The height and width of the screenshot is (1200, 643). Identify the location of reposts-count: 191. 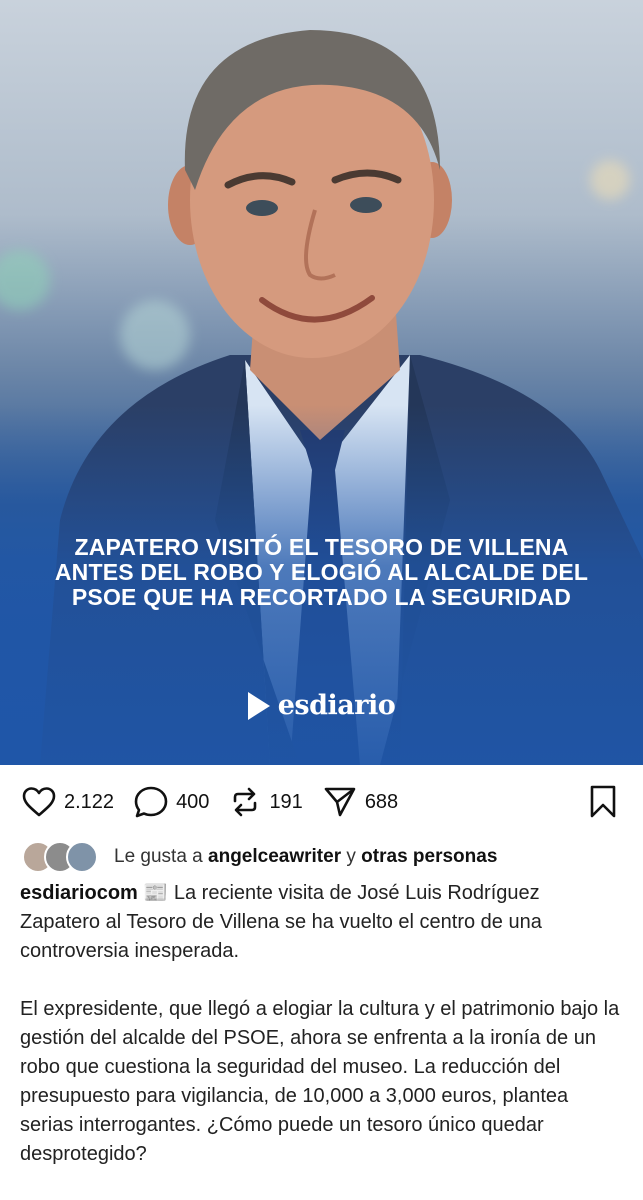
(286, 801).